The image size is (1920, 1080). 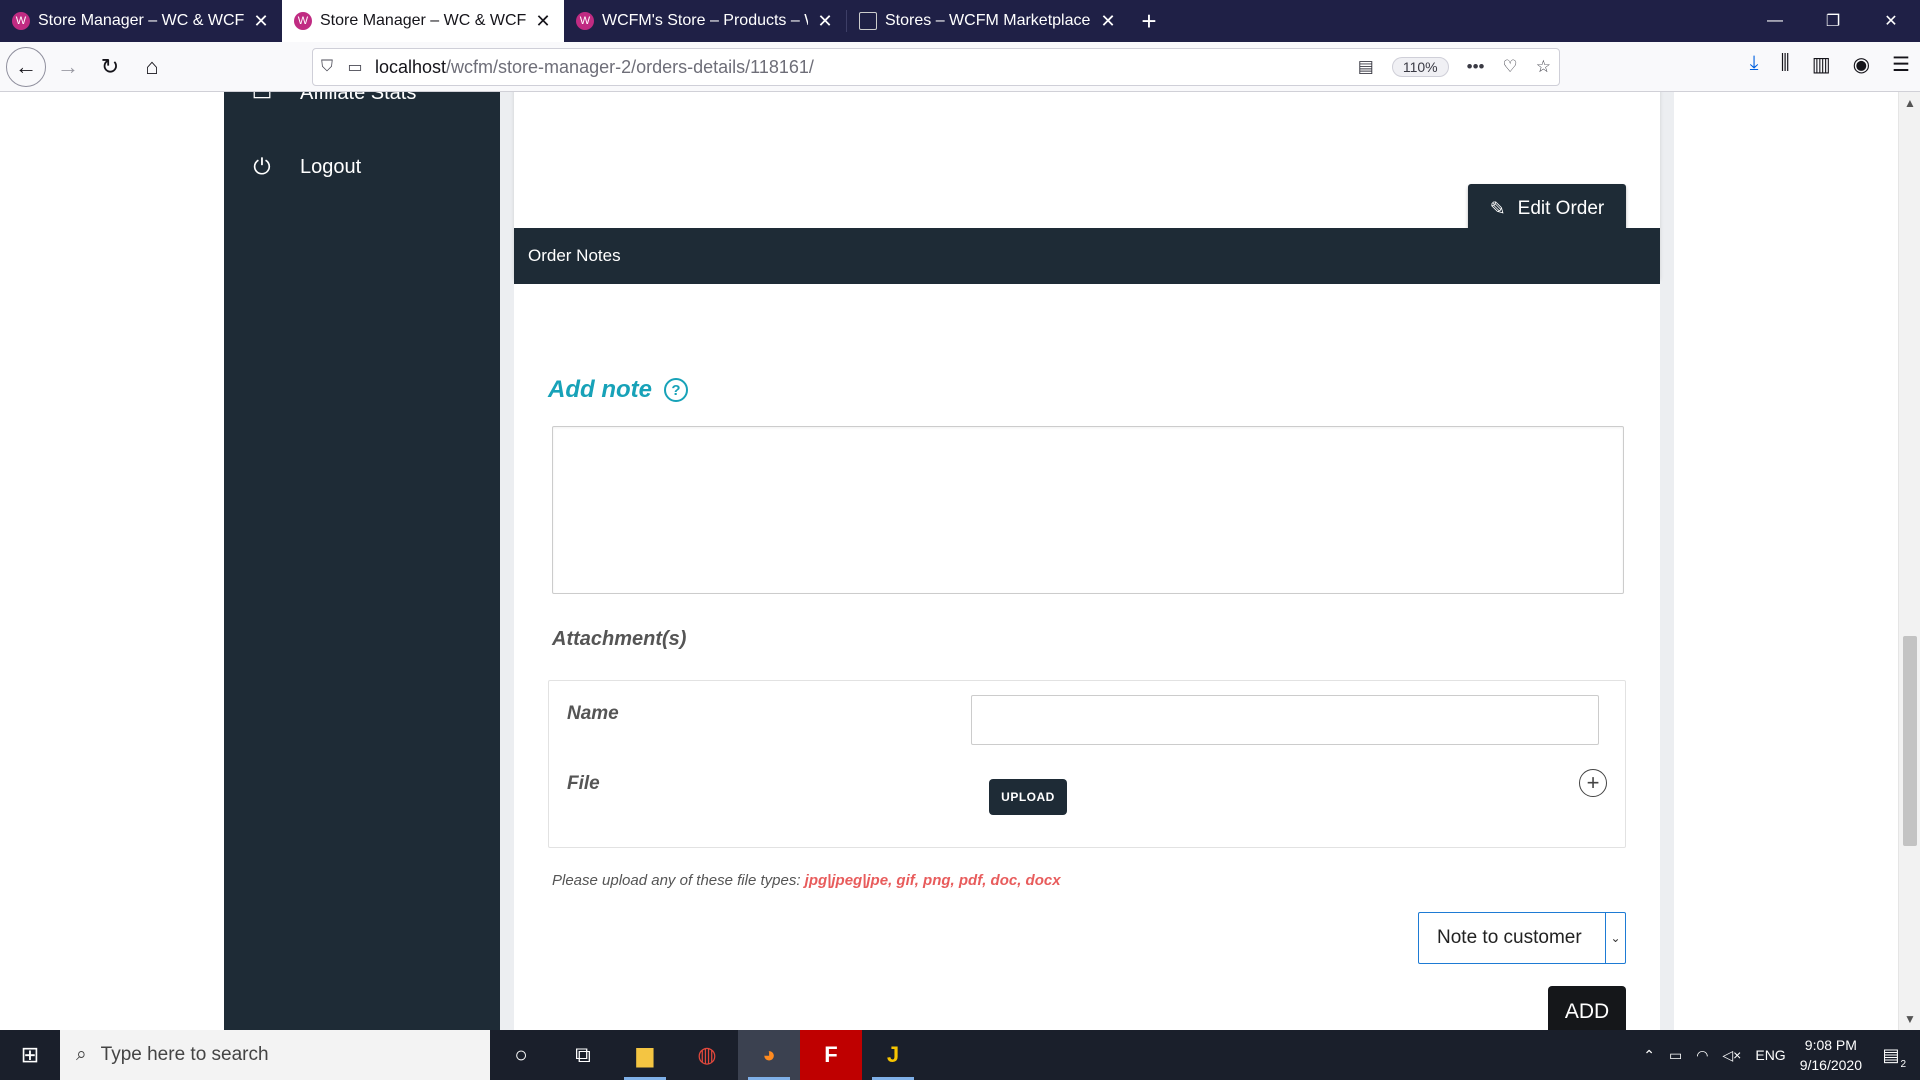 I want to click on edit-order-label: Edit Order, so click(x=1561, y=208).